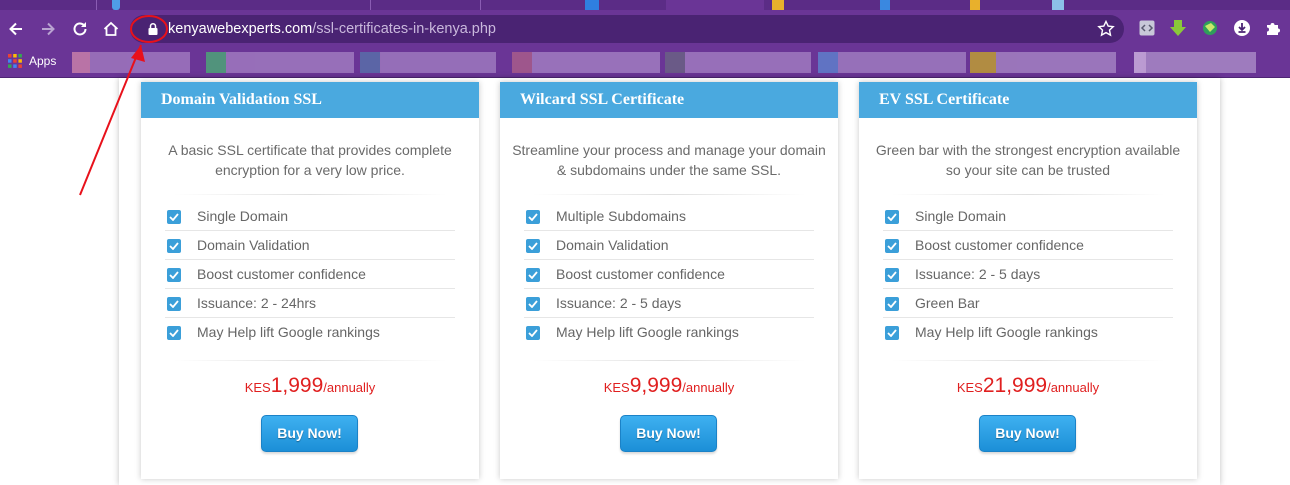 This screenshot has width=1290, height=485. What do you see at coordinates (1028, 303) in the screenshot?
I see `feature-item: Green Bar` at bounding box center [1028, 303].